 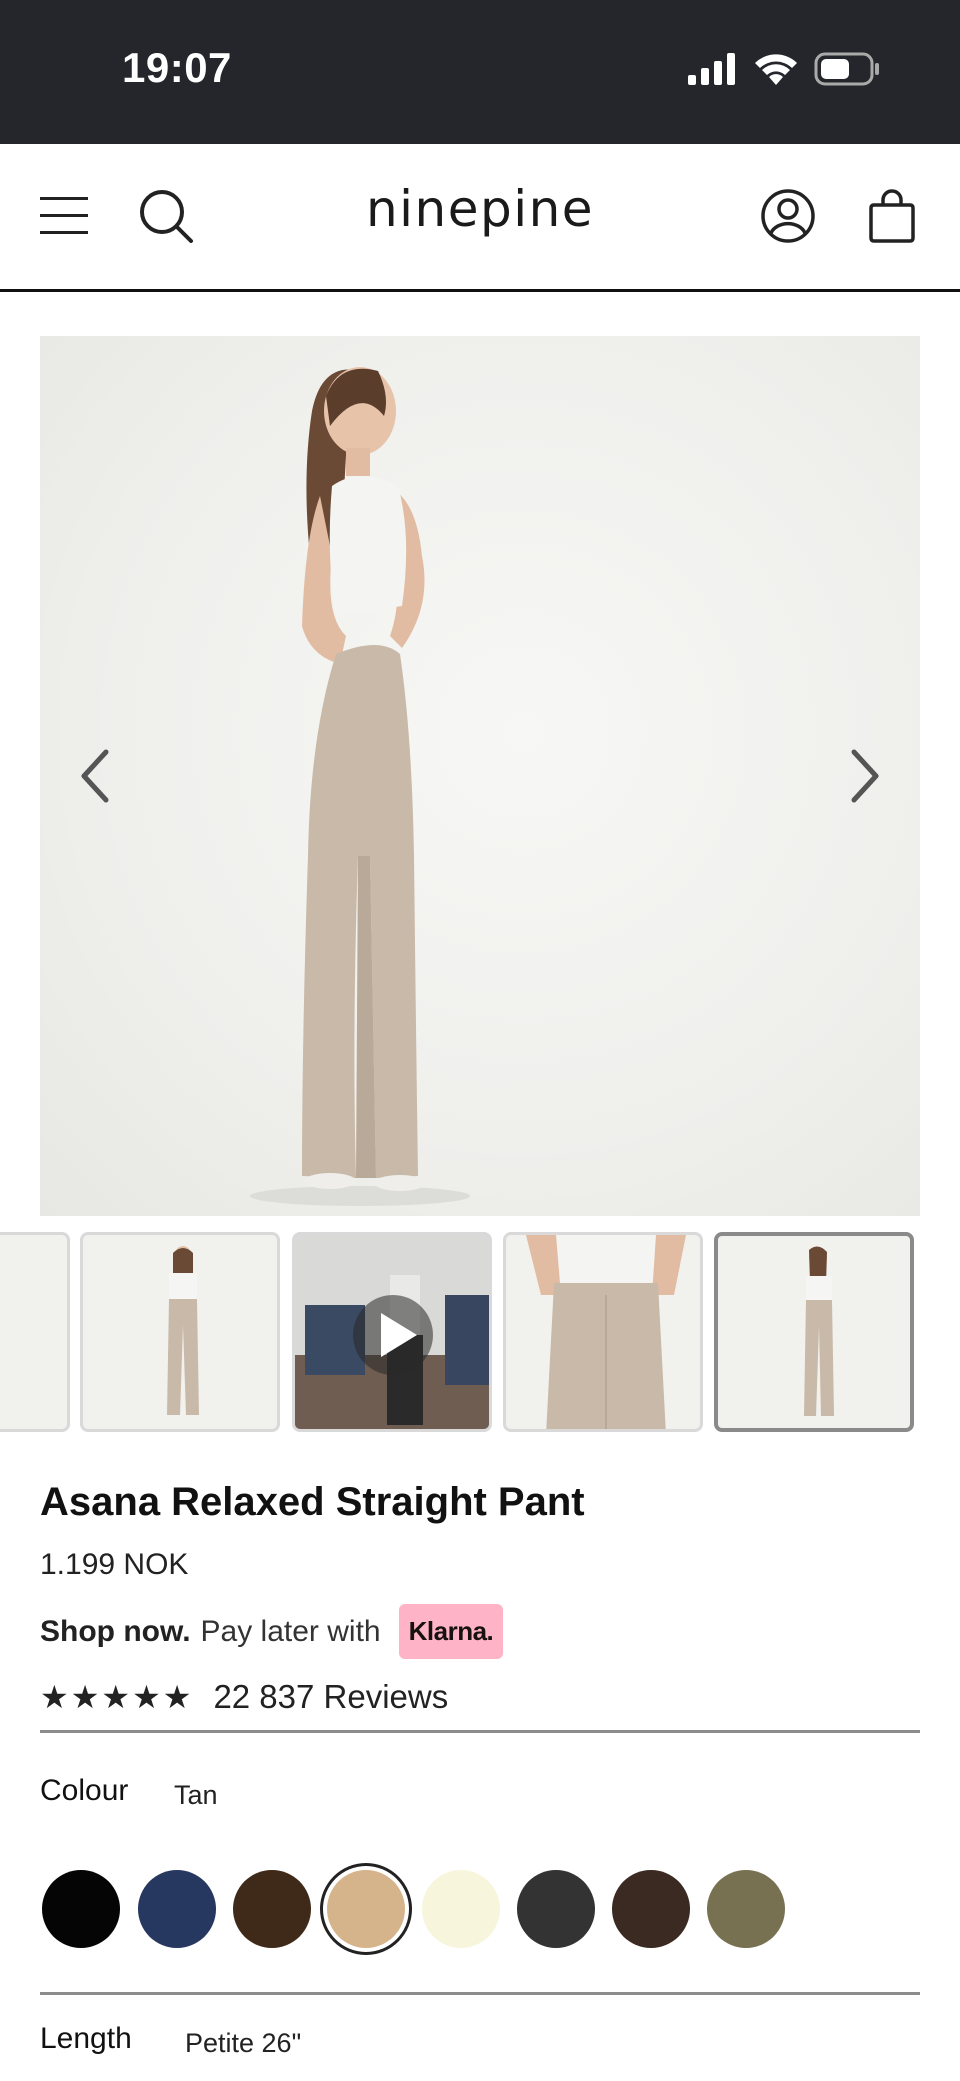 What do you see at coordinates (86, 2038) in the screenshot?
I see `length-label: Length` at bounding box center [86, 2038].